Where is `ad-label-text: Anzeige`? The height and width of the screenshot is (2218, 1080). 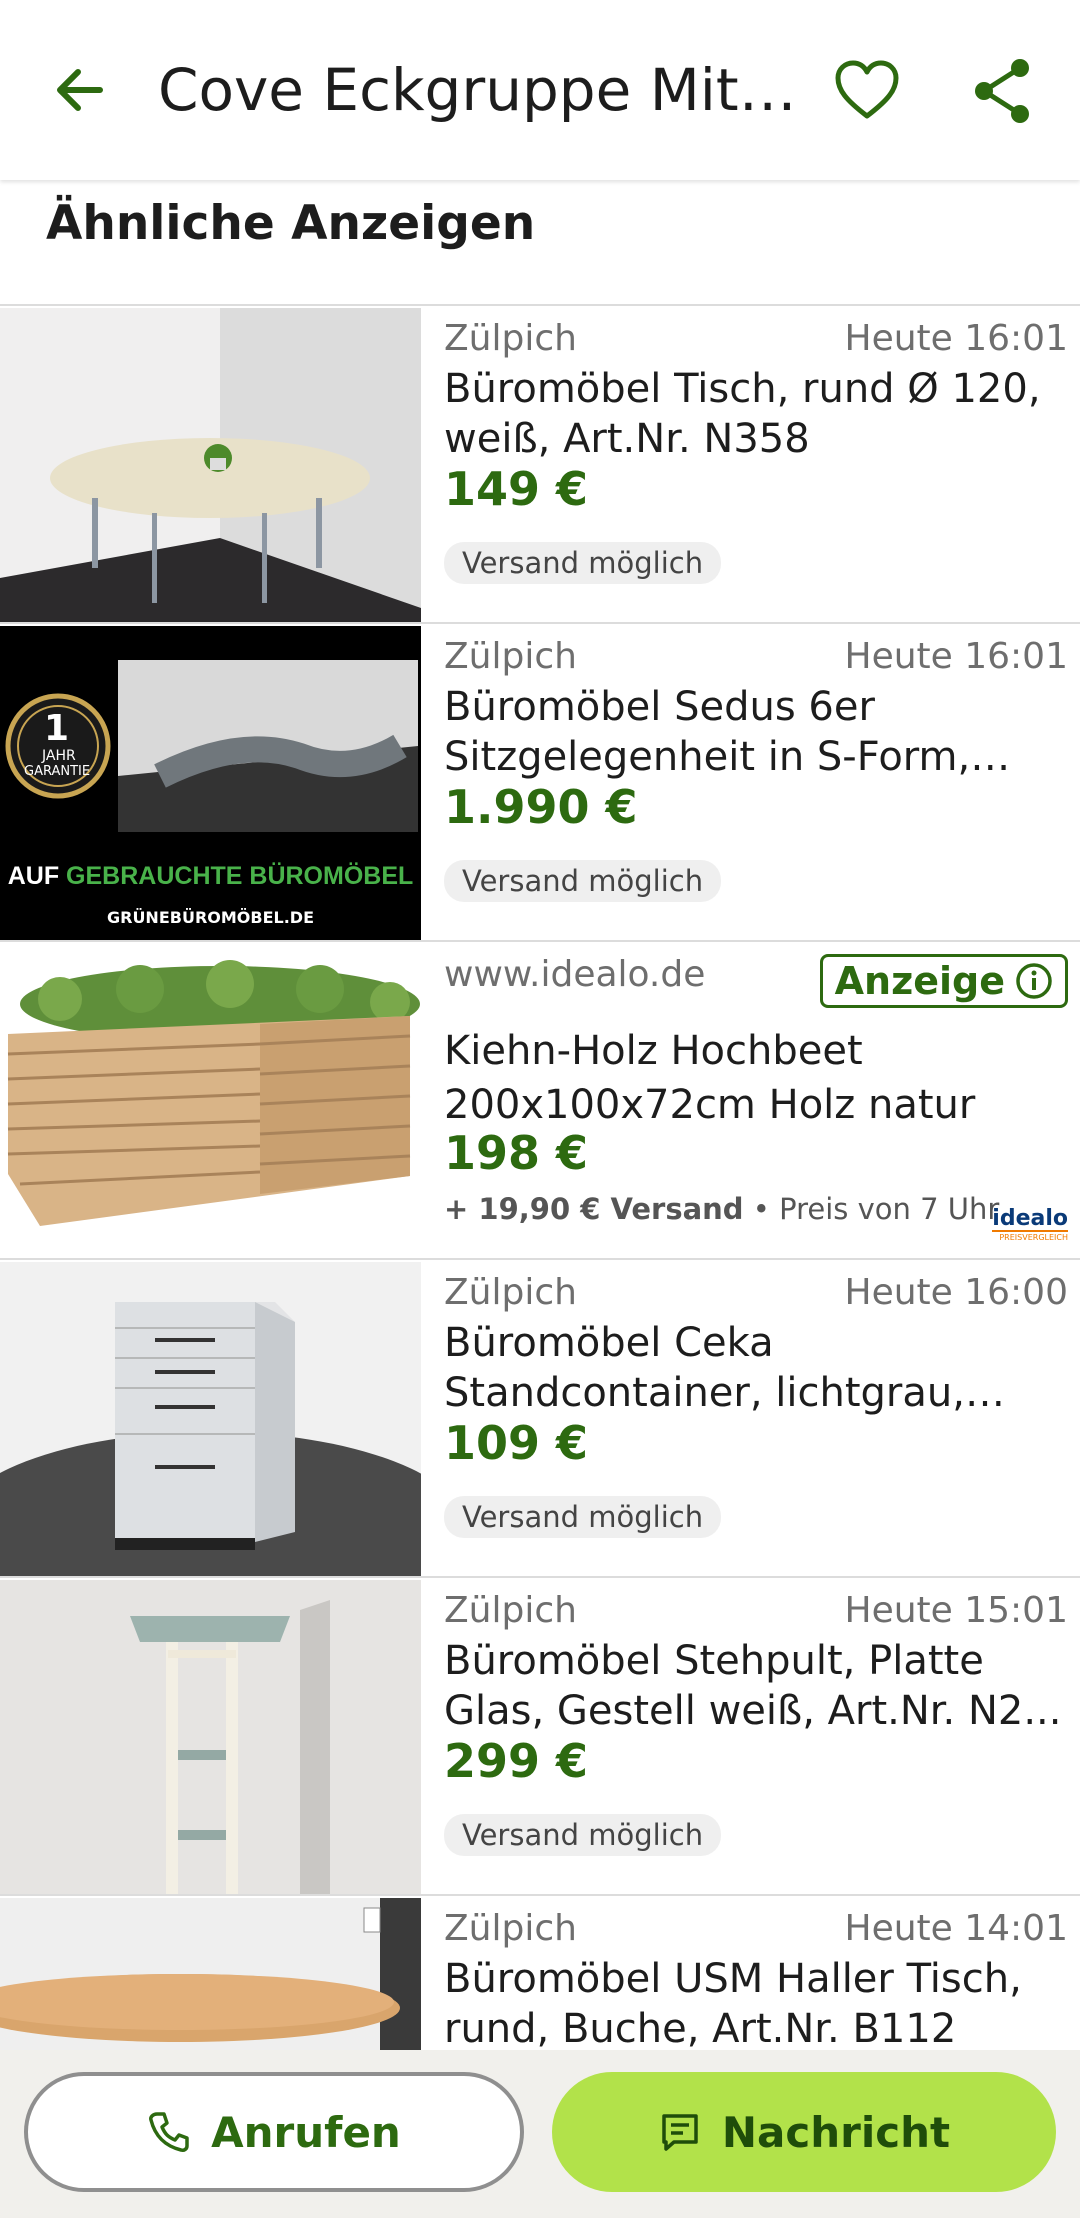 ad-label-text: Anzeige is located at coordinates (919, 981).